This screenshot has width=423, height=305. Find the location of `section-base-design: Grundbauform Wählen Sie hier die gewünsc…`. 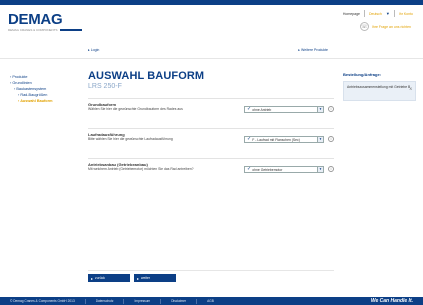

section-base-design: Grundbauform Wählen Sie hier die gewünsc… is located at coordinates (211, 109).